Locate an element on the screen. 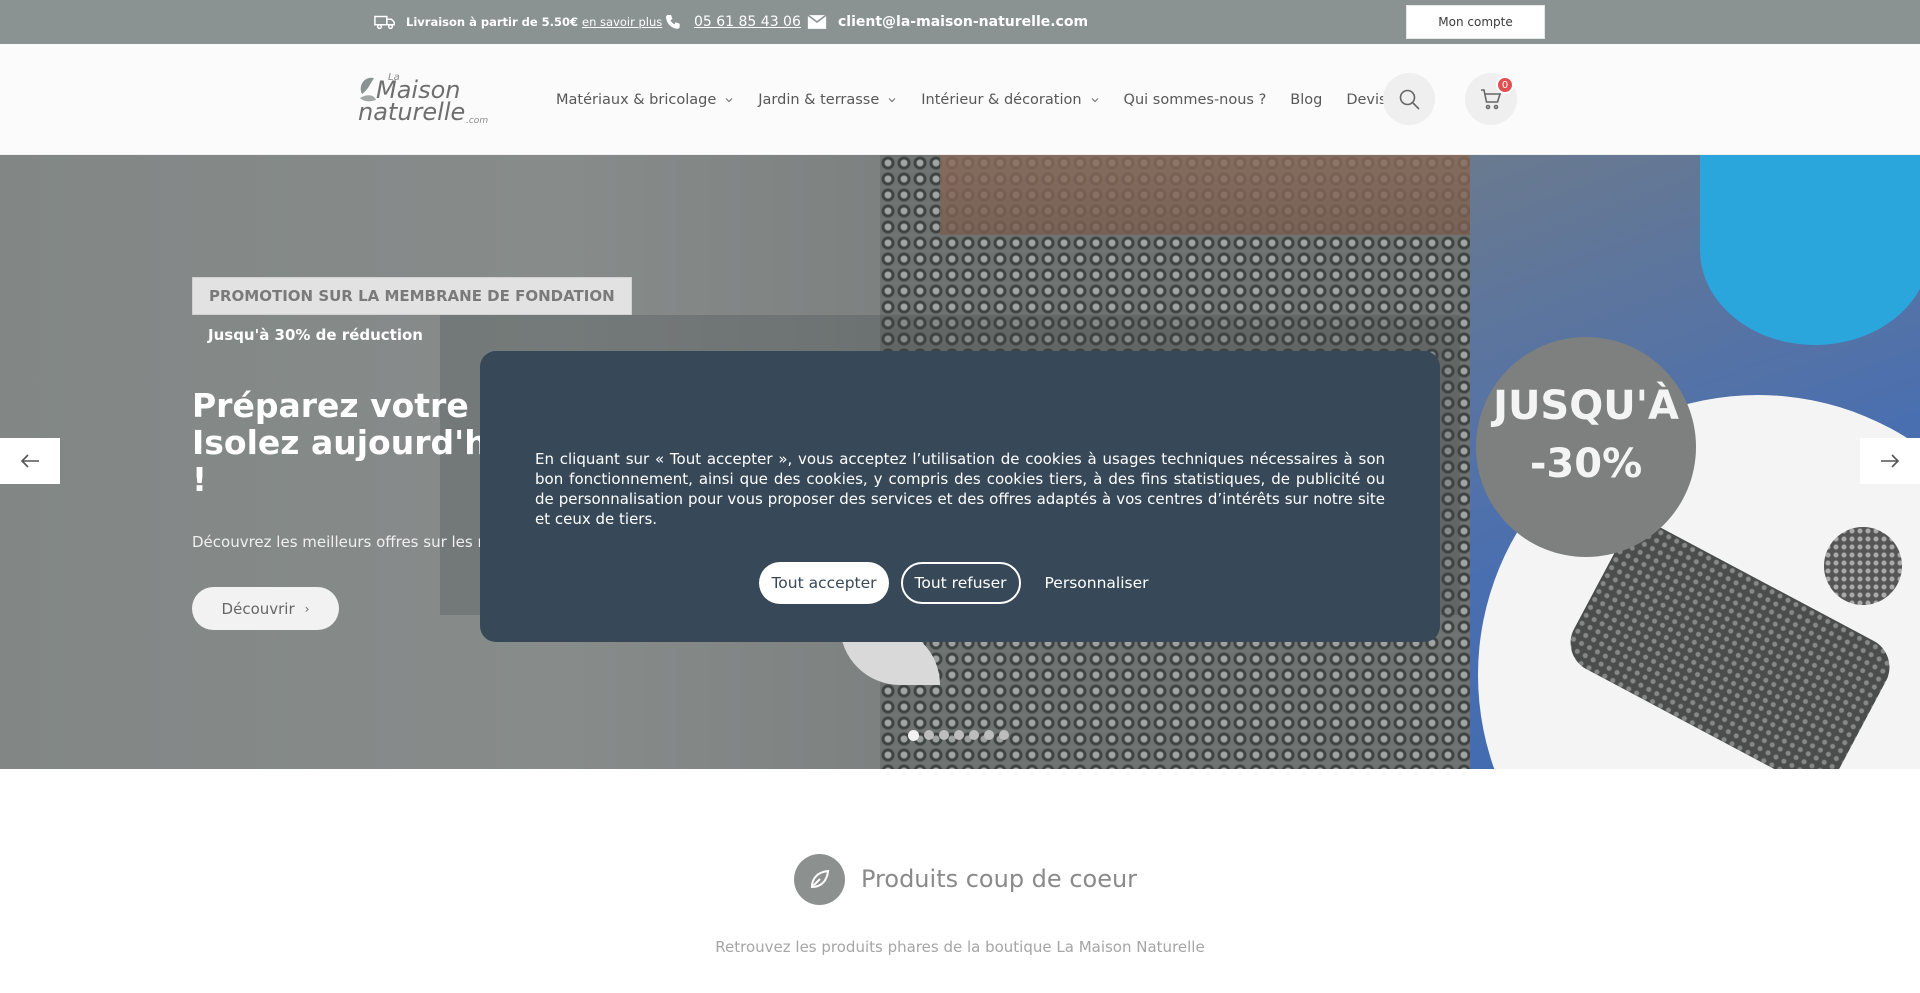 This screenshot has width=1920, height=993. phone-link: 05 61 85 43 06 is located at coordinates (731, 22).